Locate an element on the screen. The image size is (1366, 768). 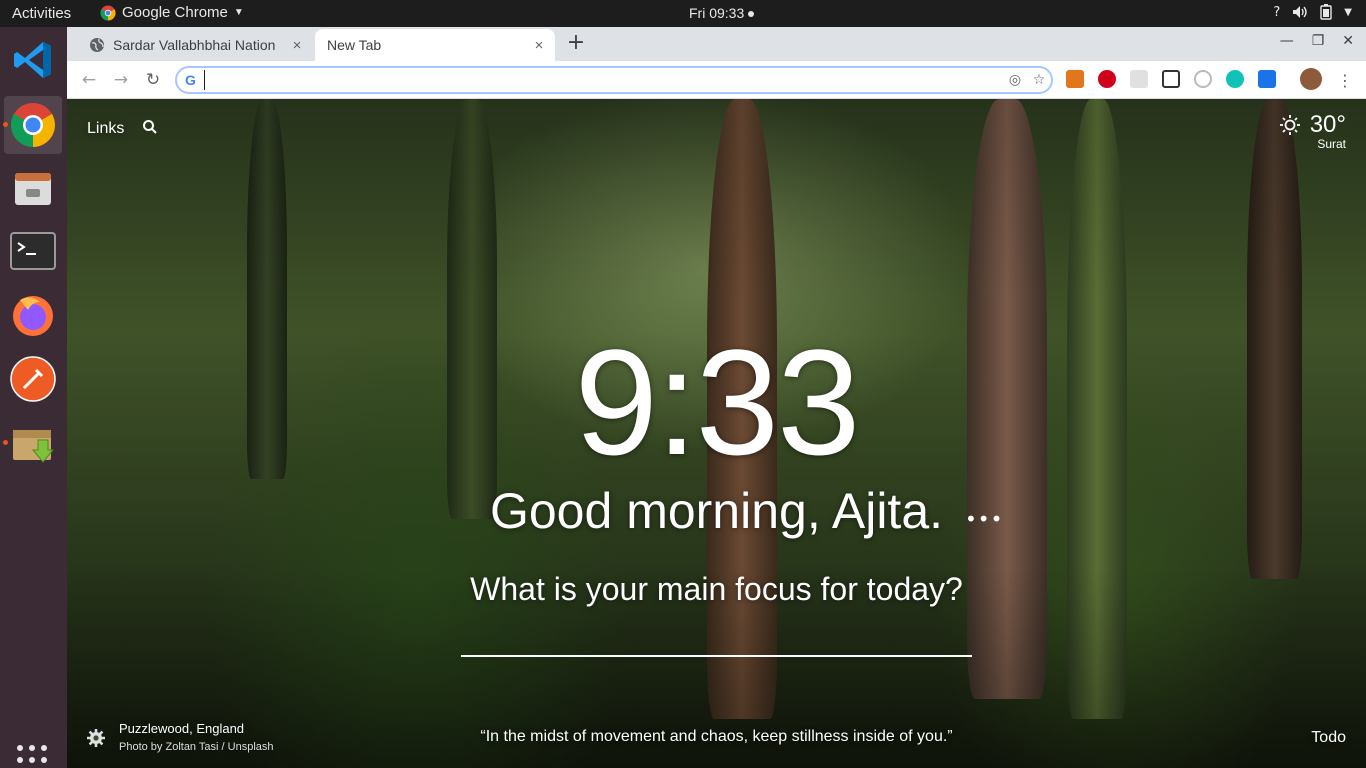
momentum-icon is located at coordinates (1235, 79).